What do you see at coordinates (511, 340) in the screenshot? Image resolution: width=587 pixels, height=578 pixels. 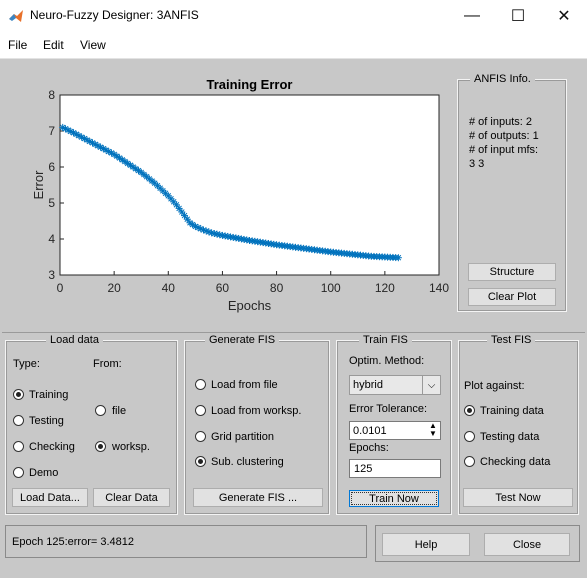 I see `test-fis-title: Test FIS` at bounding box center [511, 340].